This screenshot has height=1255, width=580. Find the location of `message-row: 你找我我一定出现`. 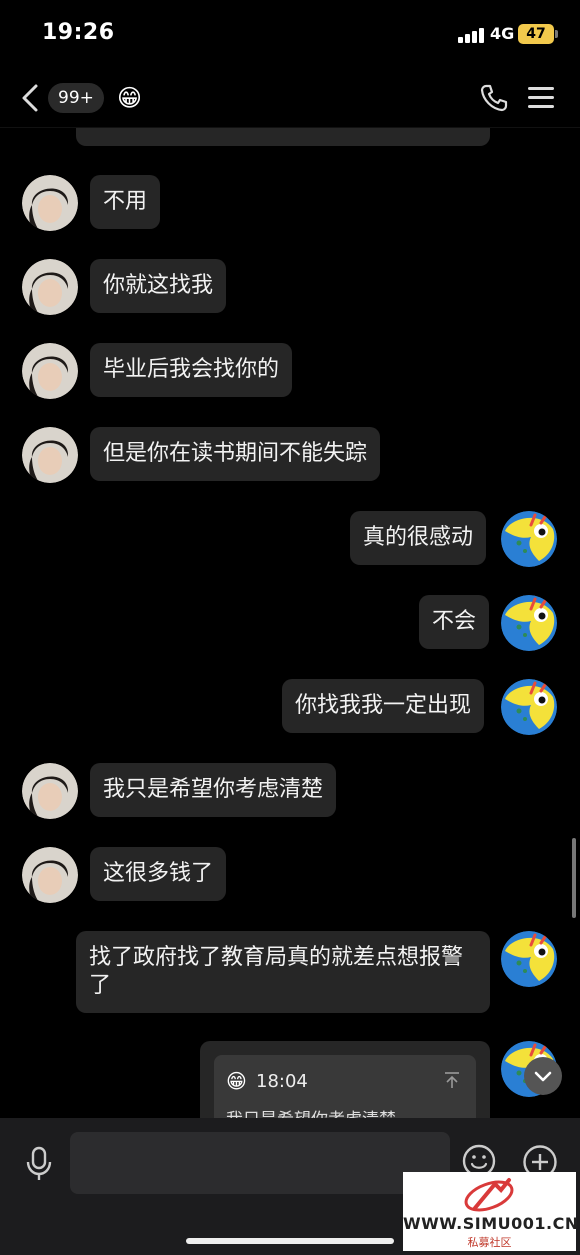

message-row: 你找我我一定出现 is located at coordinates (290, 707).